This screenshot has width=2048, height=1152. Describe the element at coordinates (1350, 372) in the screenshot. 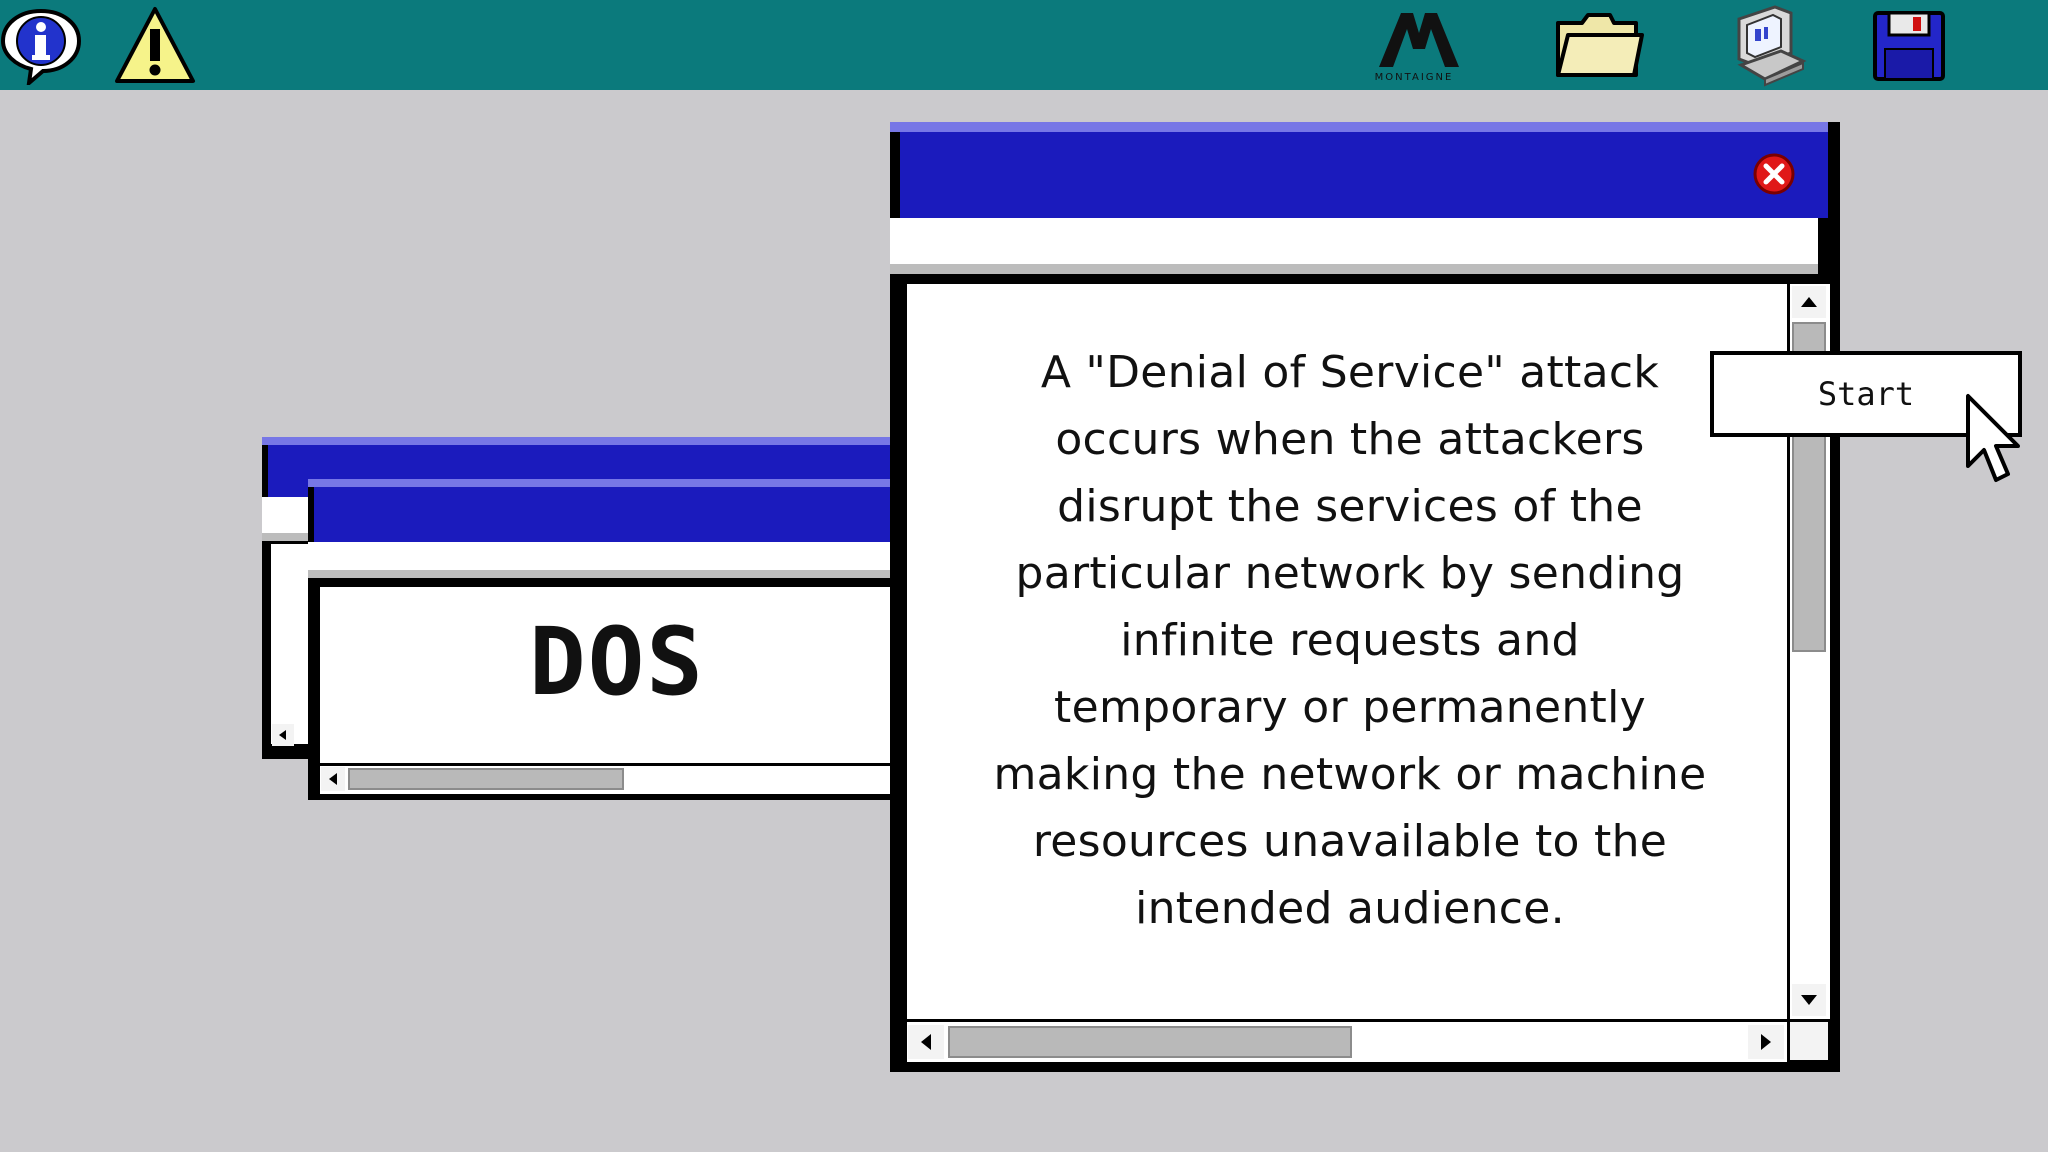

I see `body-line: A "Denial of Service" attack` at that location.